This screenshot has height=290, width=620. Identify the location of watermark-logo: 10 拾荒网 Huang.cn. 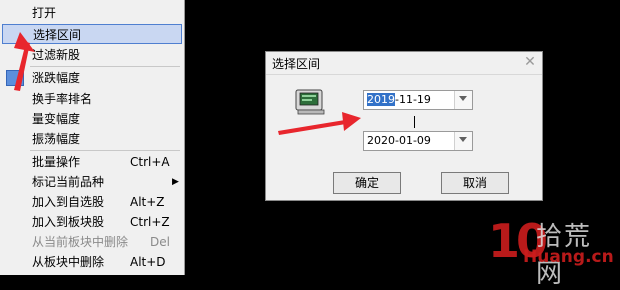
(548, 251).